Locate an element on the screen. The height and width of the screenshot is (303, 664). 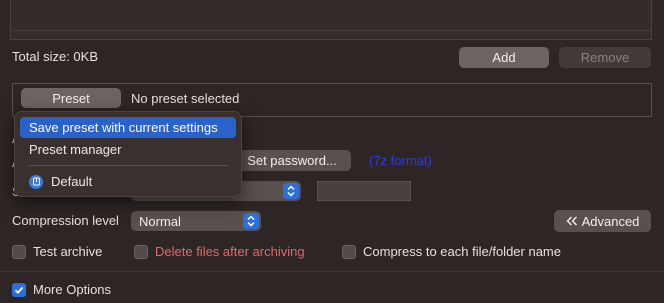
menu-item-preset-manager: Preset manager is located at coordinates (128, 149).